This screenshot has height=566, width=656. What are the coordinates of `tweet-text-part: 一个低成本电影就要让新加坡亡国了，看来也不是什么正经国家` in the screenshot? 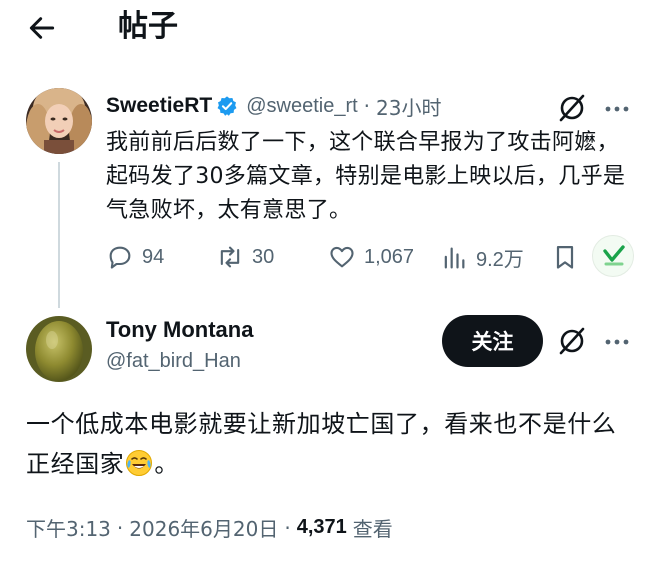 It's located at (321, 444).